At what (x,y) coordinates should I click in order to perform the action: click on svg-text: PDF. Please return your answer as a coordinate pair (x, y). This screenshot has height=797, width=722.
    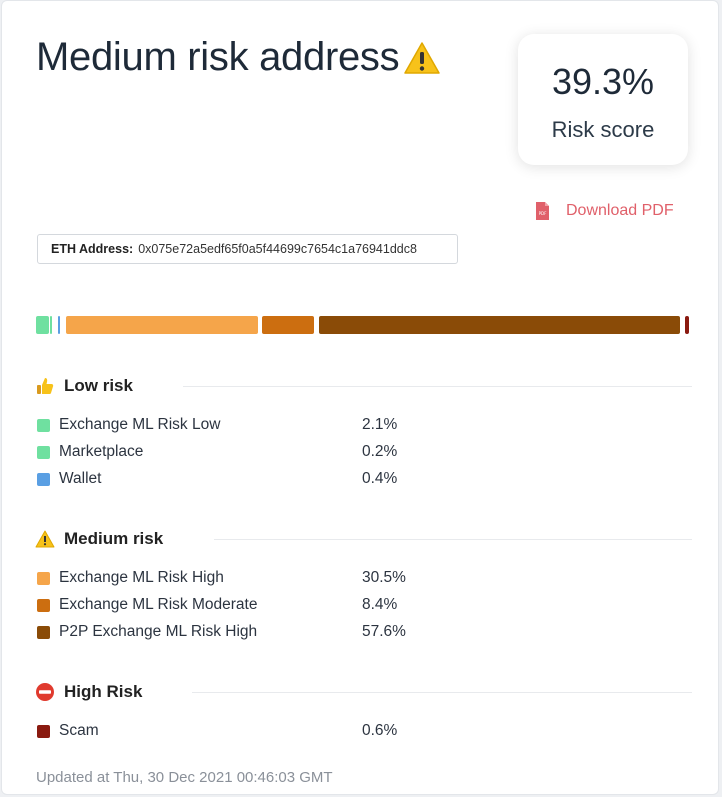
    Looking at the image, I should click on (543, 213).